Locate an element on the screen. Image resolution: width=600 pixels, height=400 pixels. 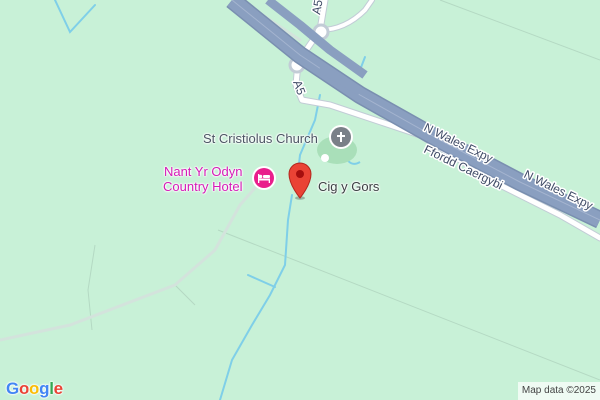
church-marker is located at coordinates (341, 137).